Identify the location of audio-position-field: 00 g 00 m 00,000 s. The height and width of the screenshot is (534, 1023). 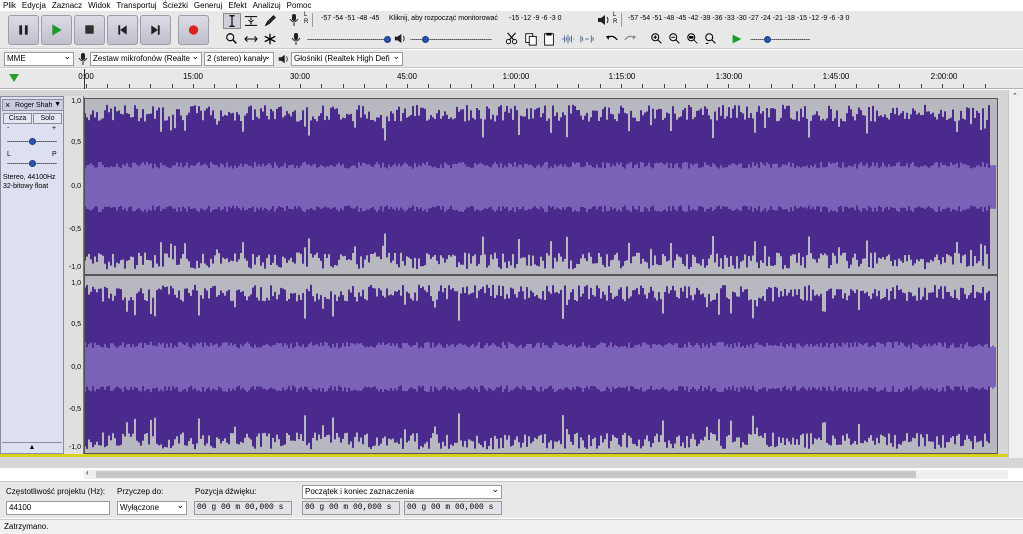
(243, 508).